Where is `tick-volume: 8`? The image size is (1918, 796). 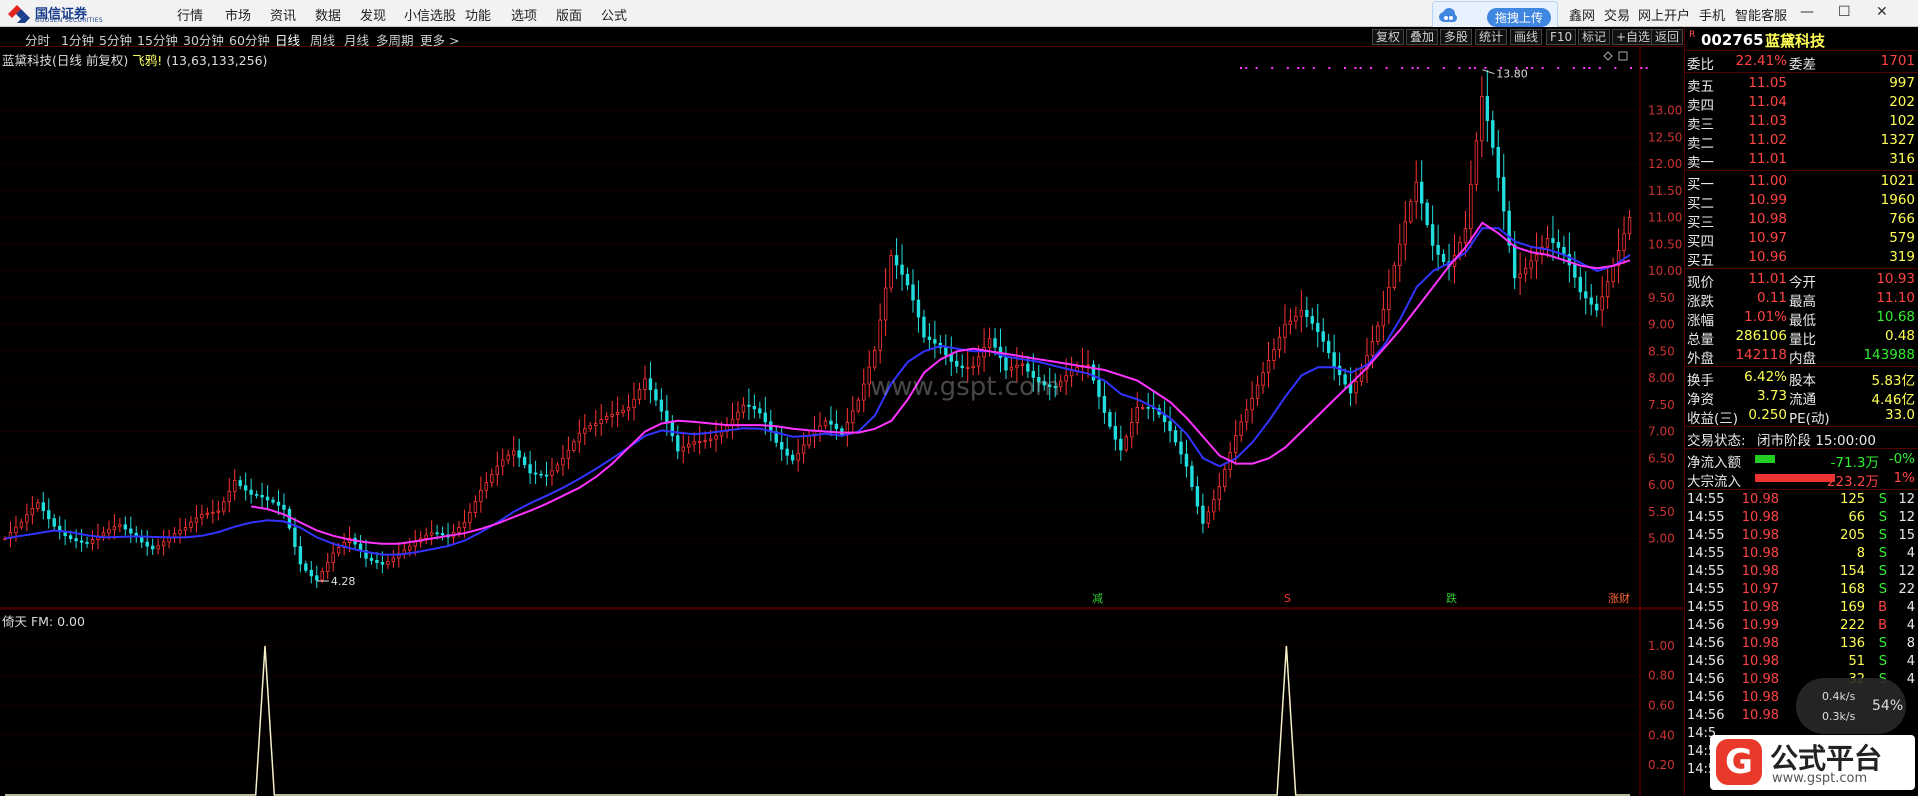 tick-volume: 8 is located at coordinates (1860, 553).